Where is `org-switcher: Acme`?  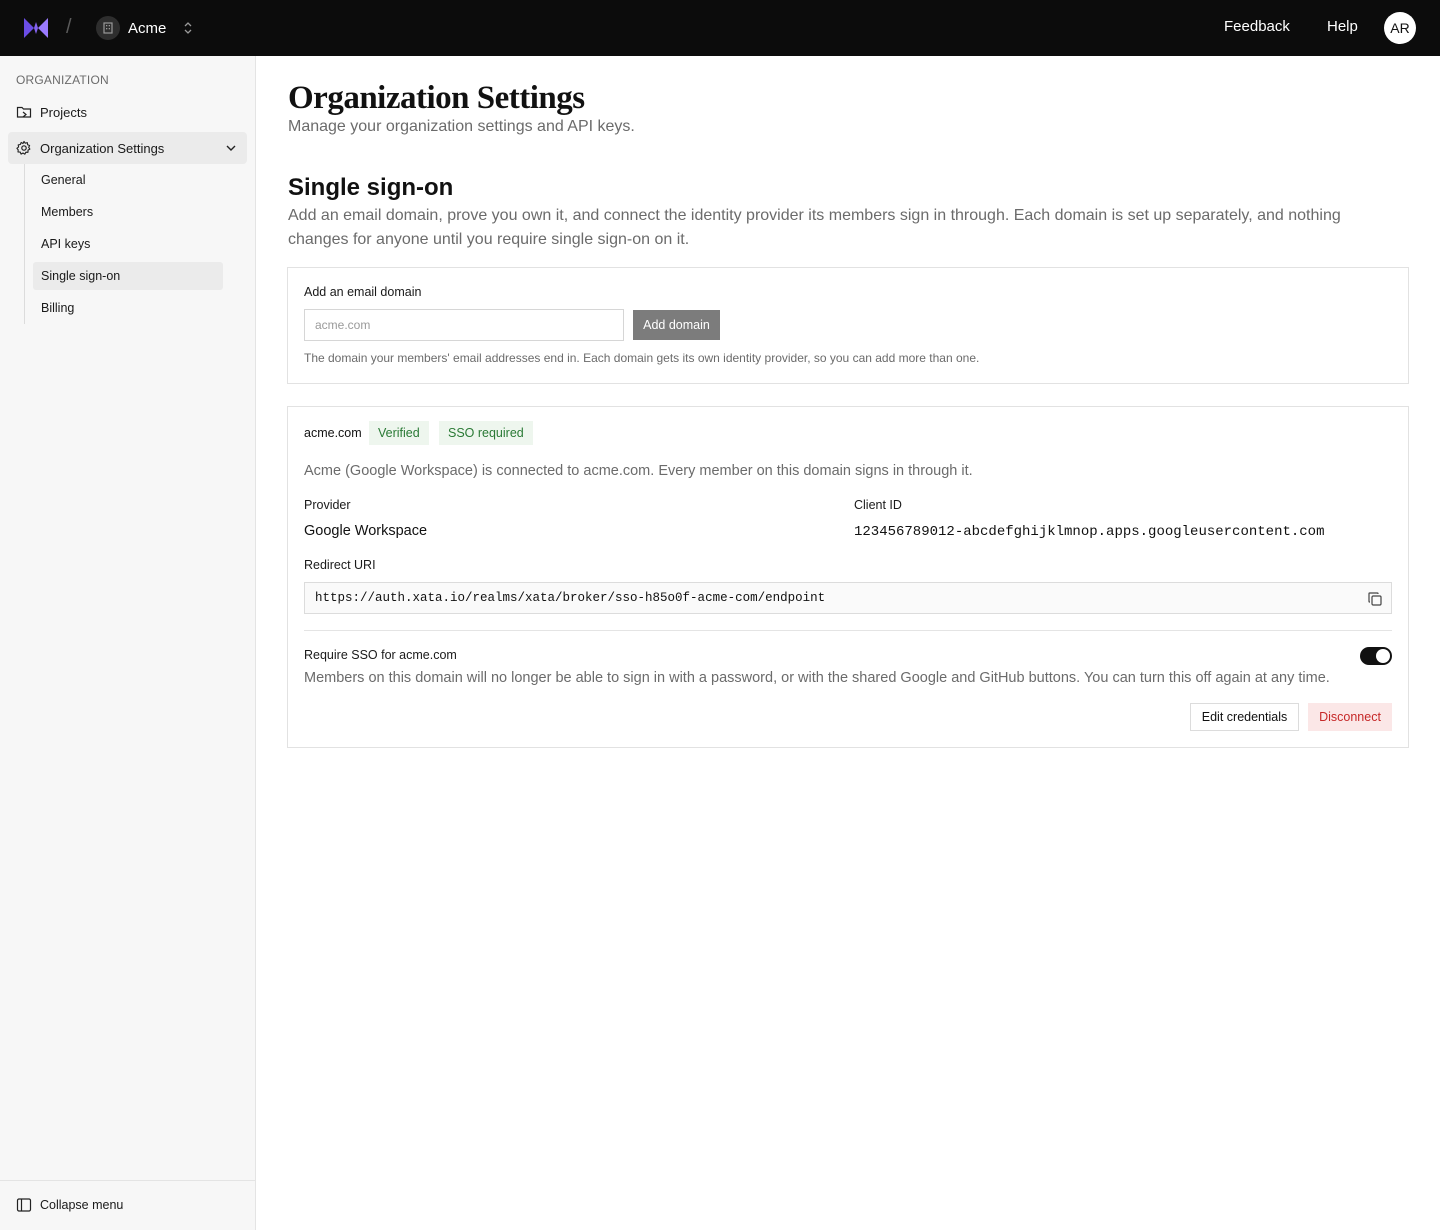 org-switcher: Acme is located at coordinates (145, 28).